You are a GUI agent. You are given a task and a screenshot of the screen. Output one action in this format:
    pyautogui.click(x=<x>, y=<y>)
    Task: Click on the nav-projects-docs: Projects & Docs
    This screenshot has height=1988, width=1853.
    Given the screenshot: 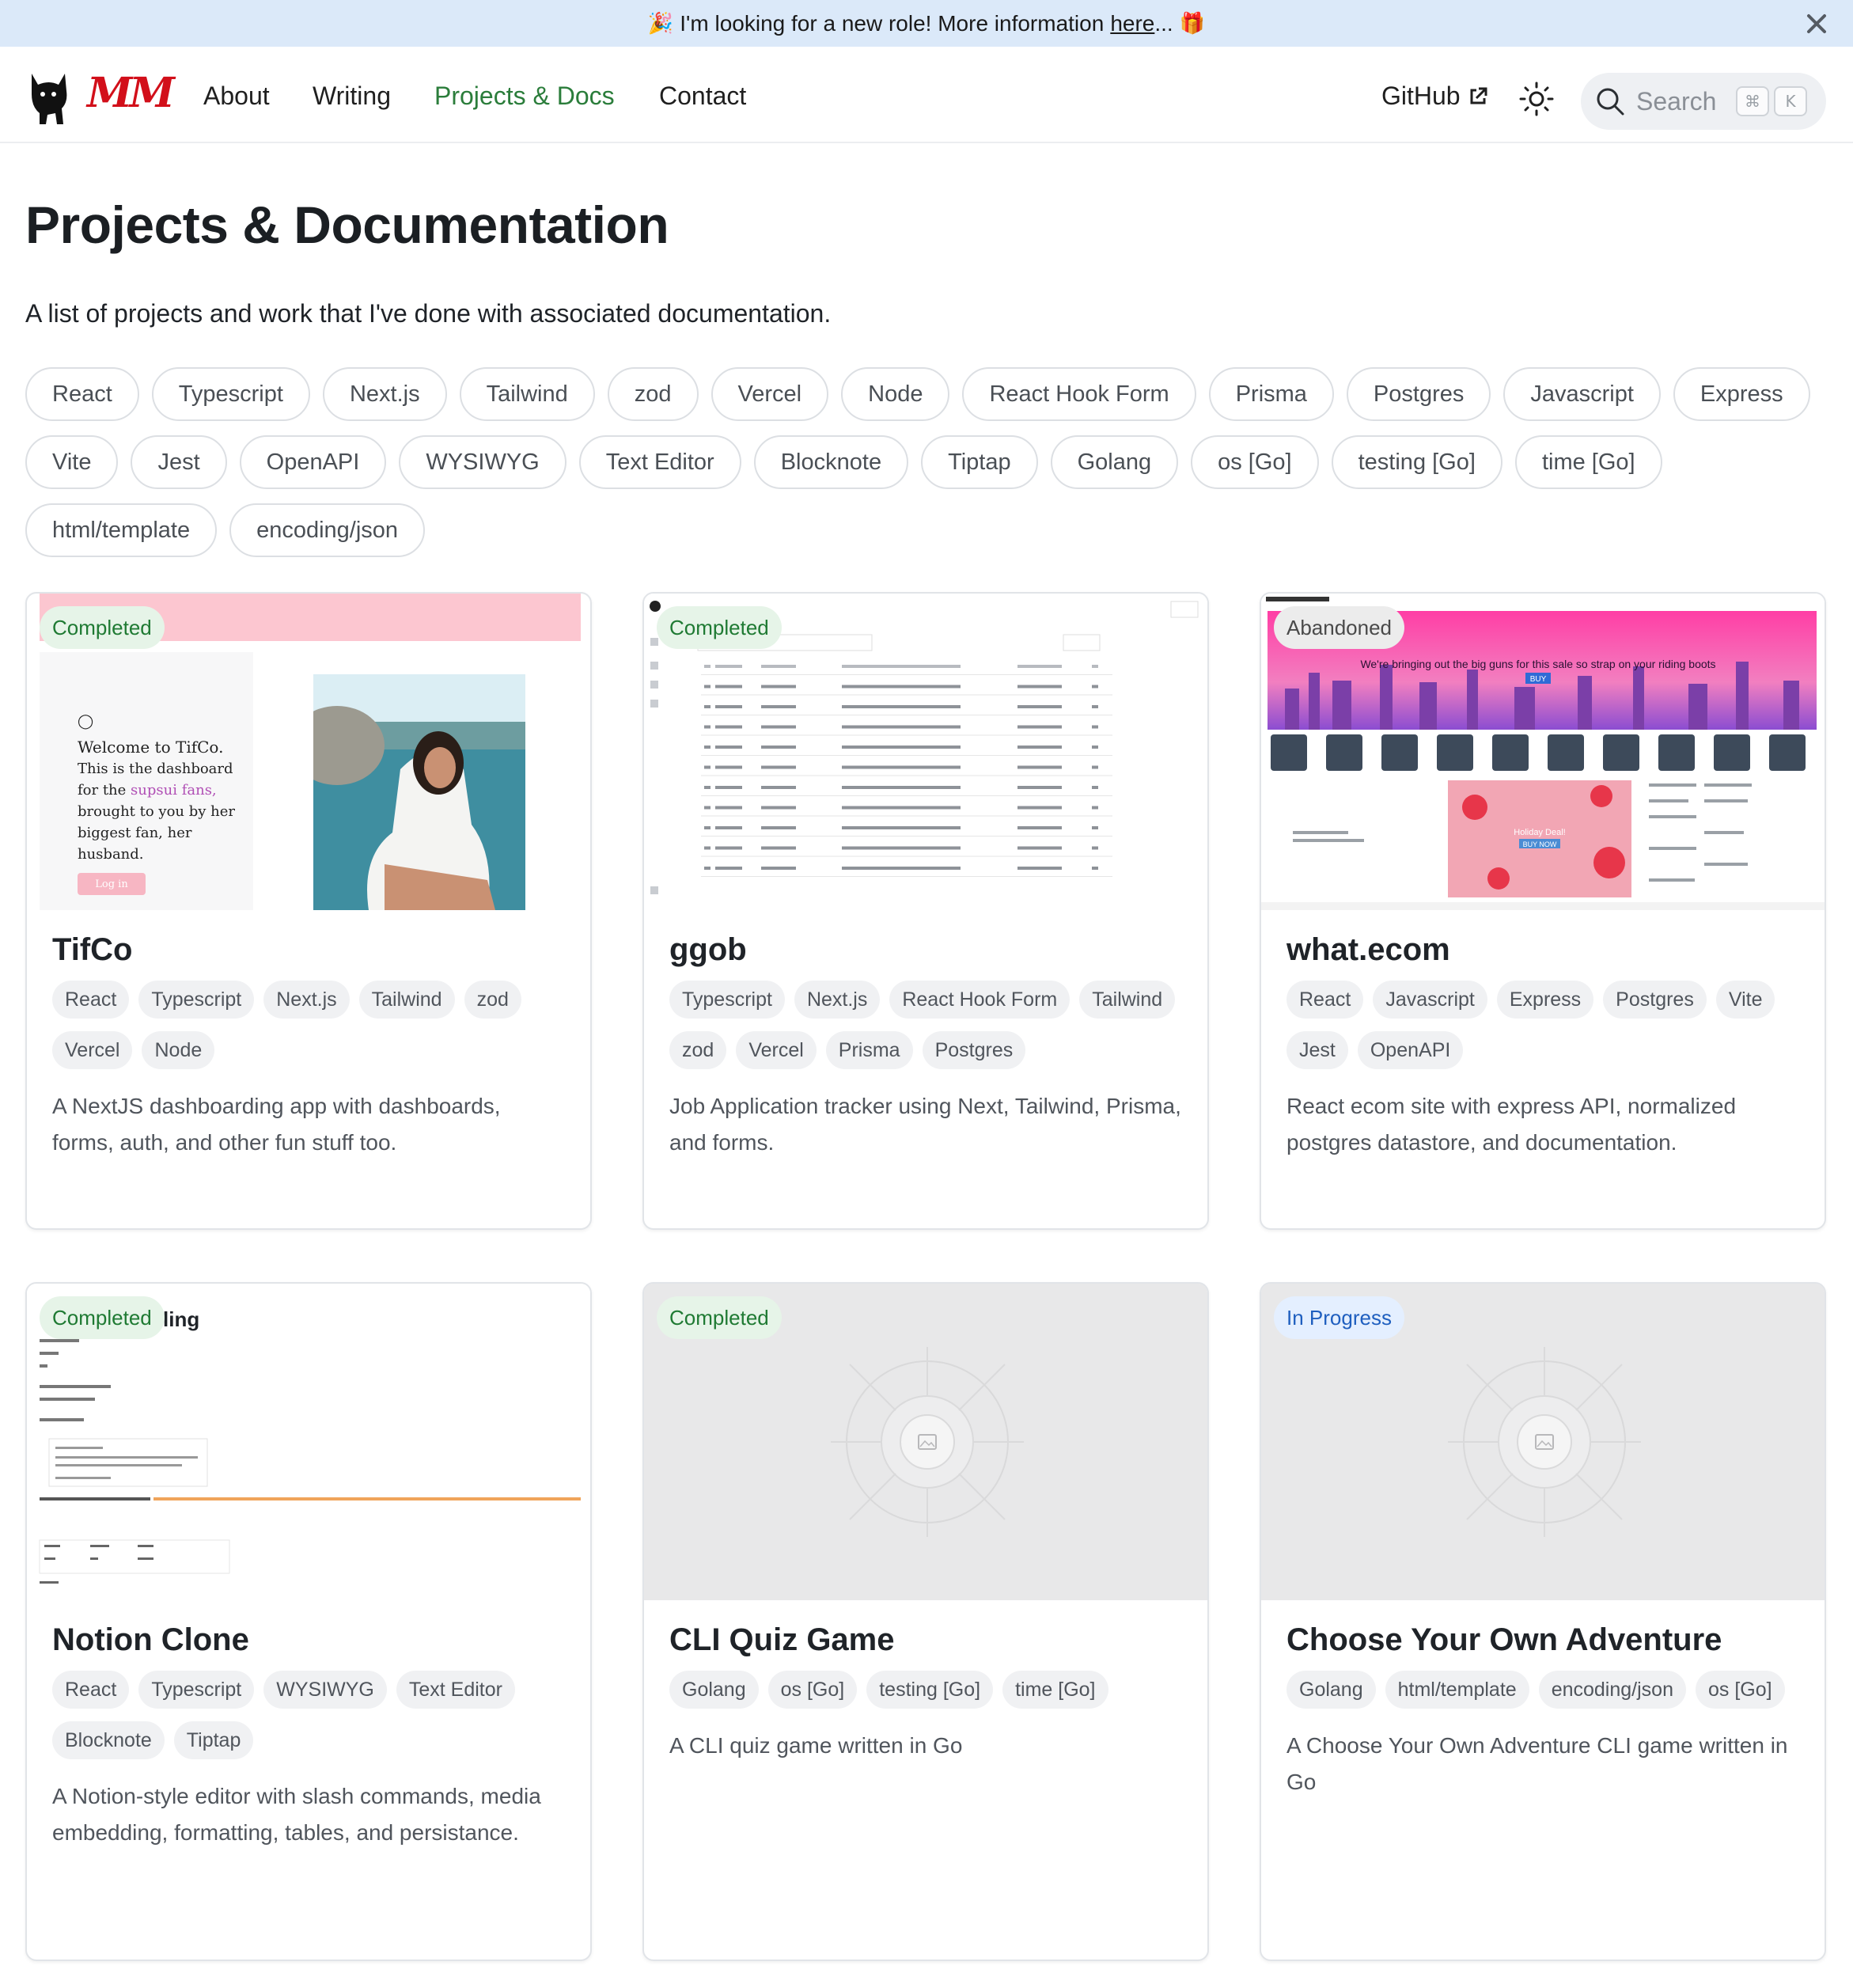 What is the action you would take?
    pyautogui.click(x=524, y=96)
    